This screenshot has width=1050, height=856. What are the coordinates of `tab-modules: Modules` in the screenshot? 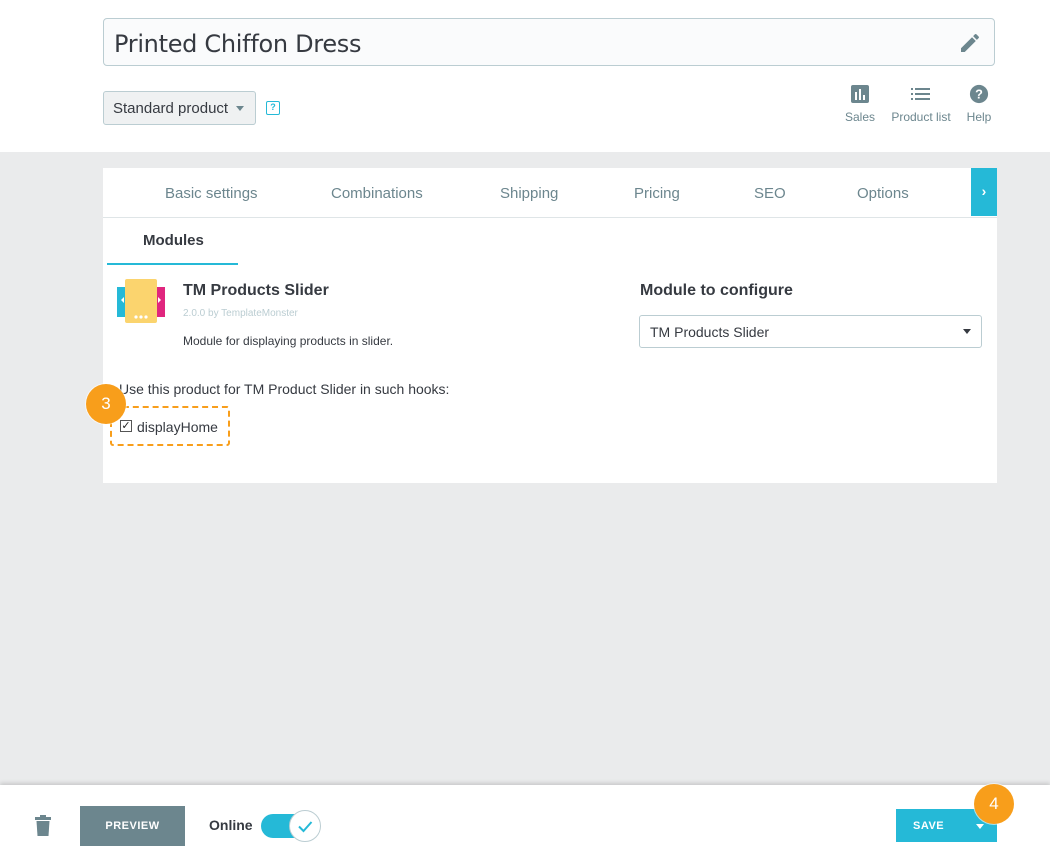 It's located at (172, 241).